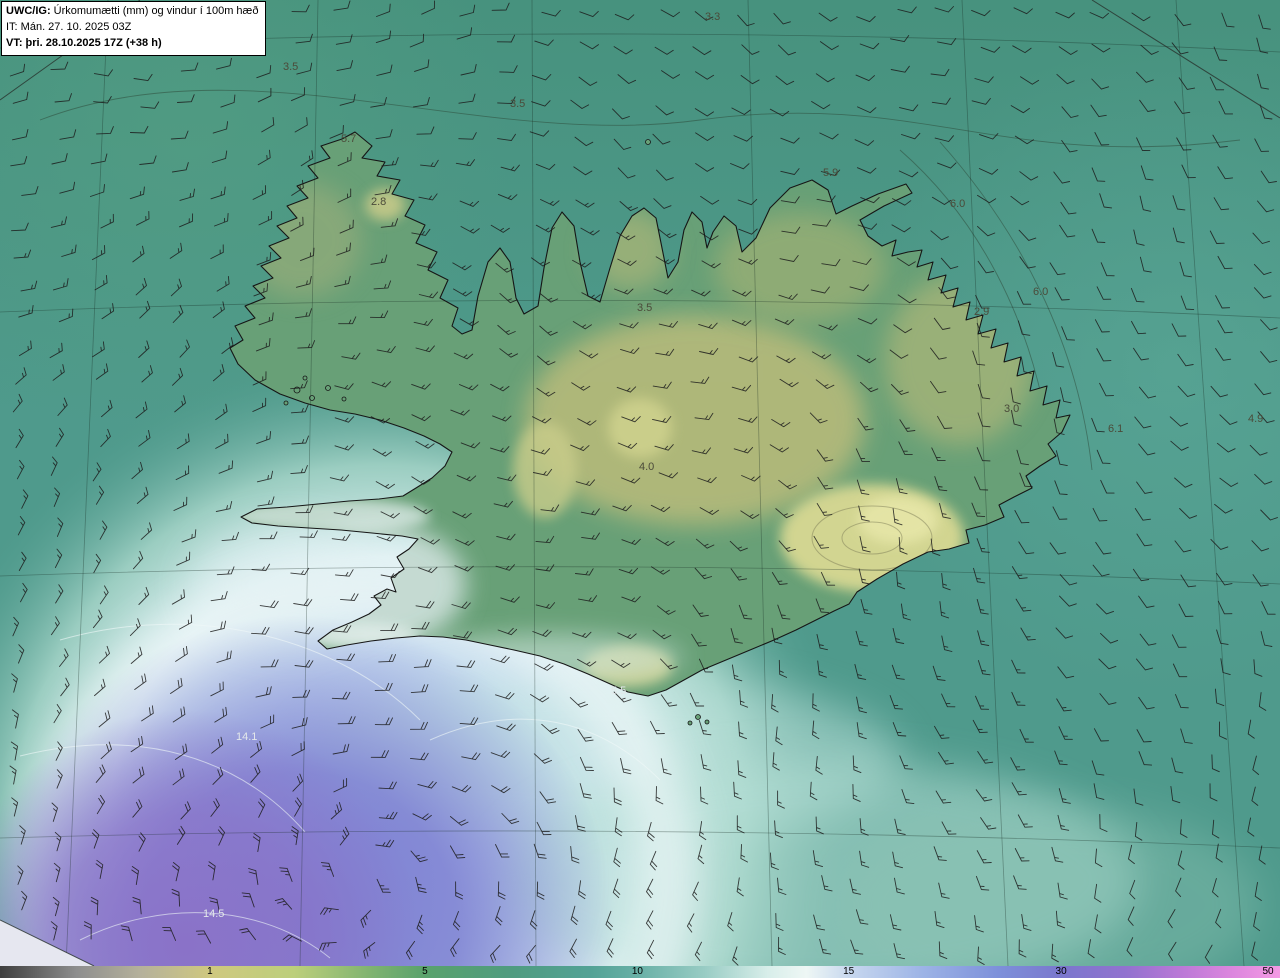 The height and width of the screenshot is (978, 1280). I want to click on legend-valid-time: VT: þri. 28.10.2025 17Z (+38 h), so click(84, 42).